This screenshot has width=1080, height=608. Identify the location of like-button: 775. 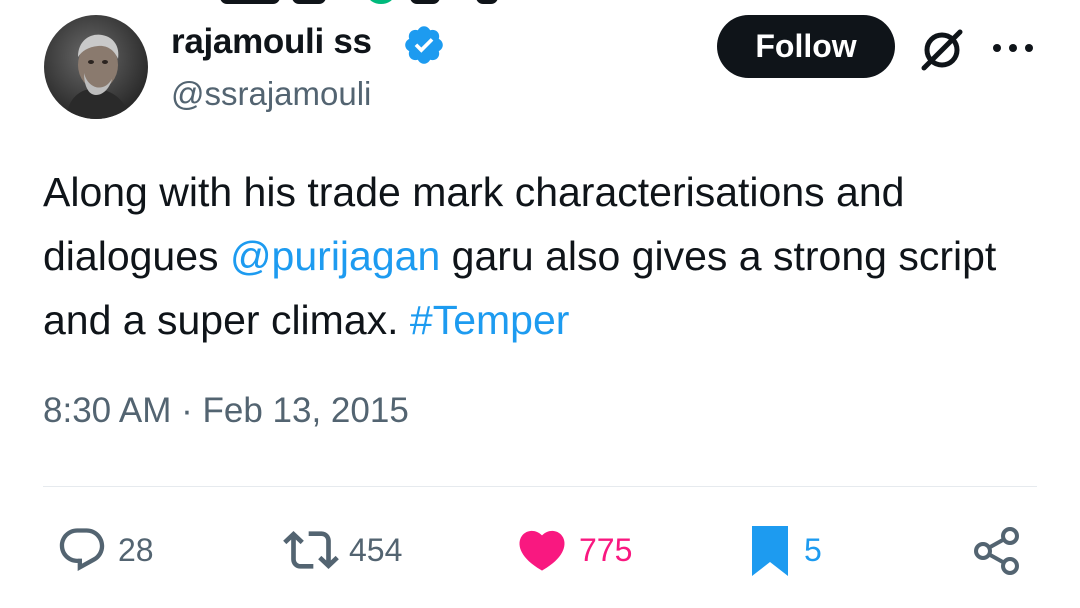
(573, 550).